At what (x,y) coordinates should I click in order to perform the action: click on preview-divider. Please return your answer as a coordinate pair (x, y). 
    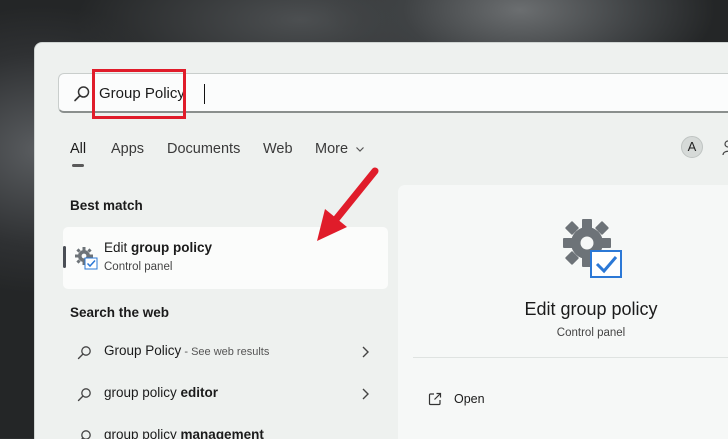
    Looking at the image, I should click on (570, 357).